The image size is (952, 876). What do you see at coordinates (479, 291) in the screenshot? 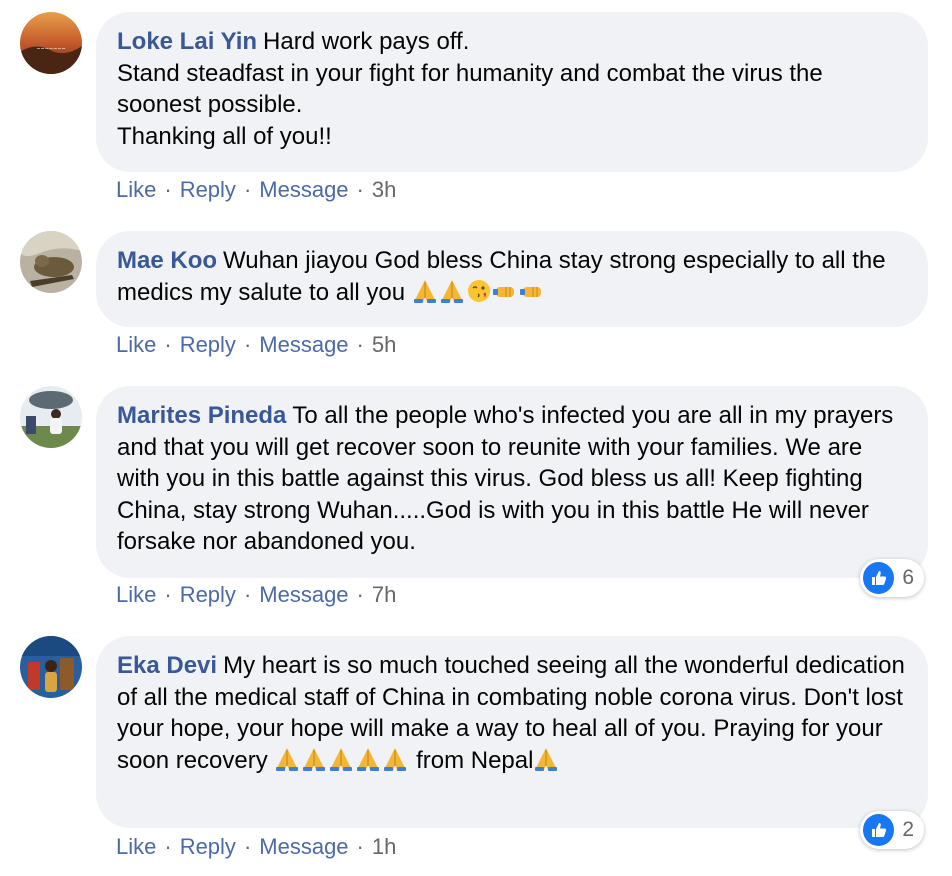
I see `kissing-face-emoji` at bounding box center [479, 291].